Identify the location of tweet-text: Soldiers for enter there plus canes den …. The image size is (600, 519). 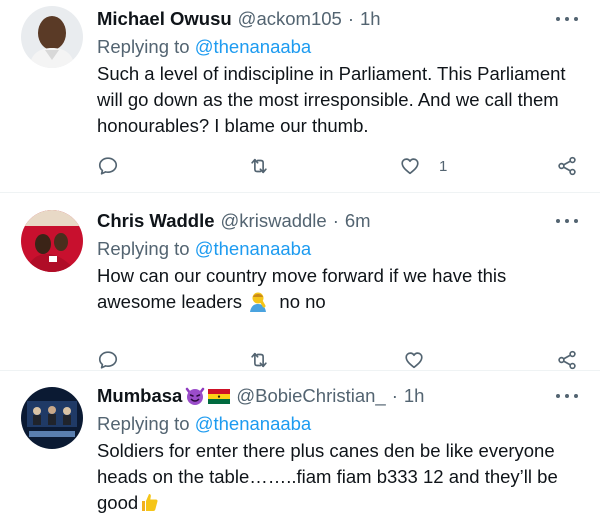
(338, 477).